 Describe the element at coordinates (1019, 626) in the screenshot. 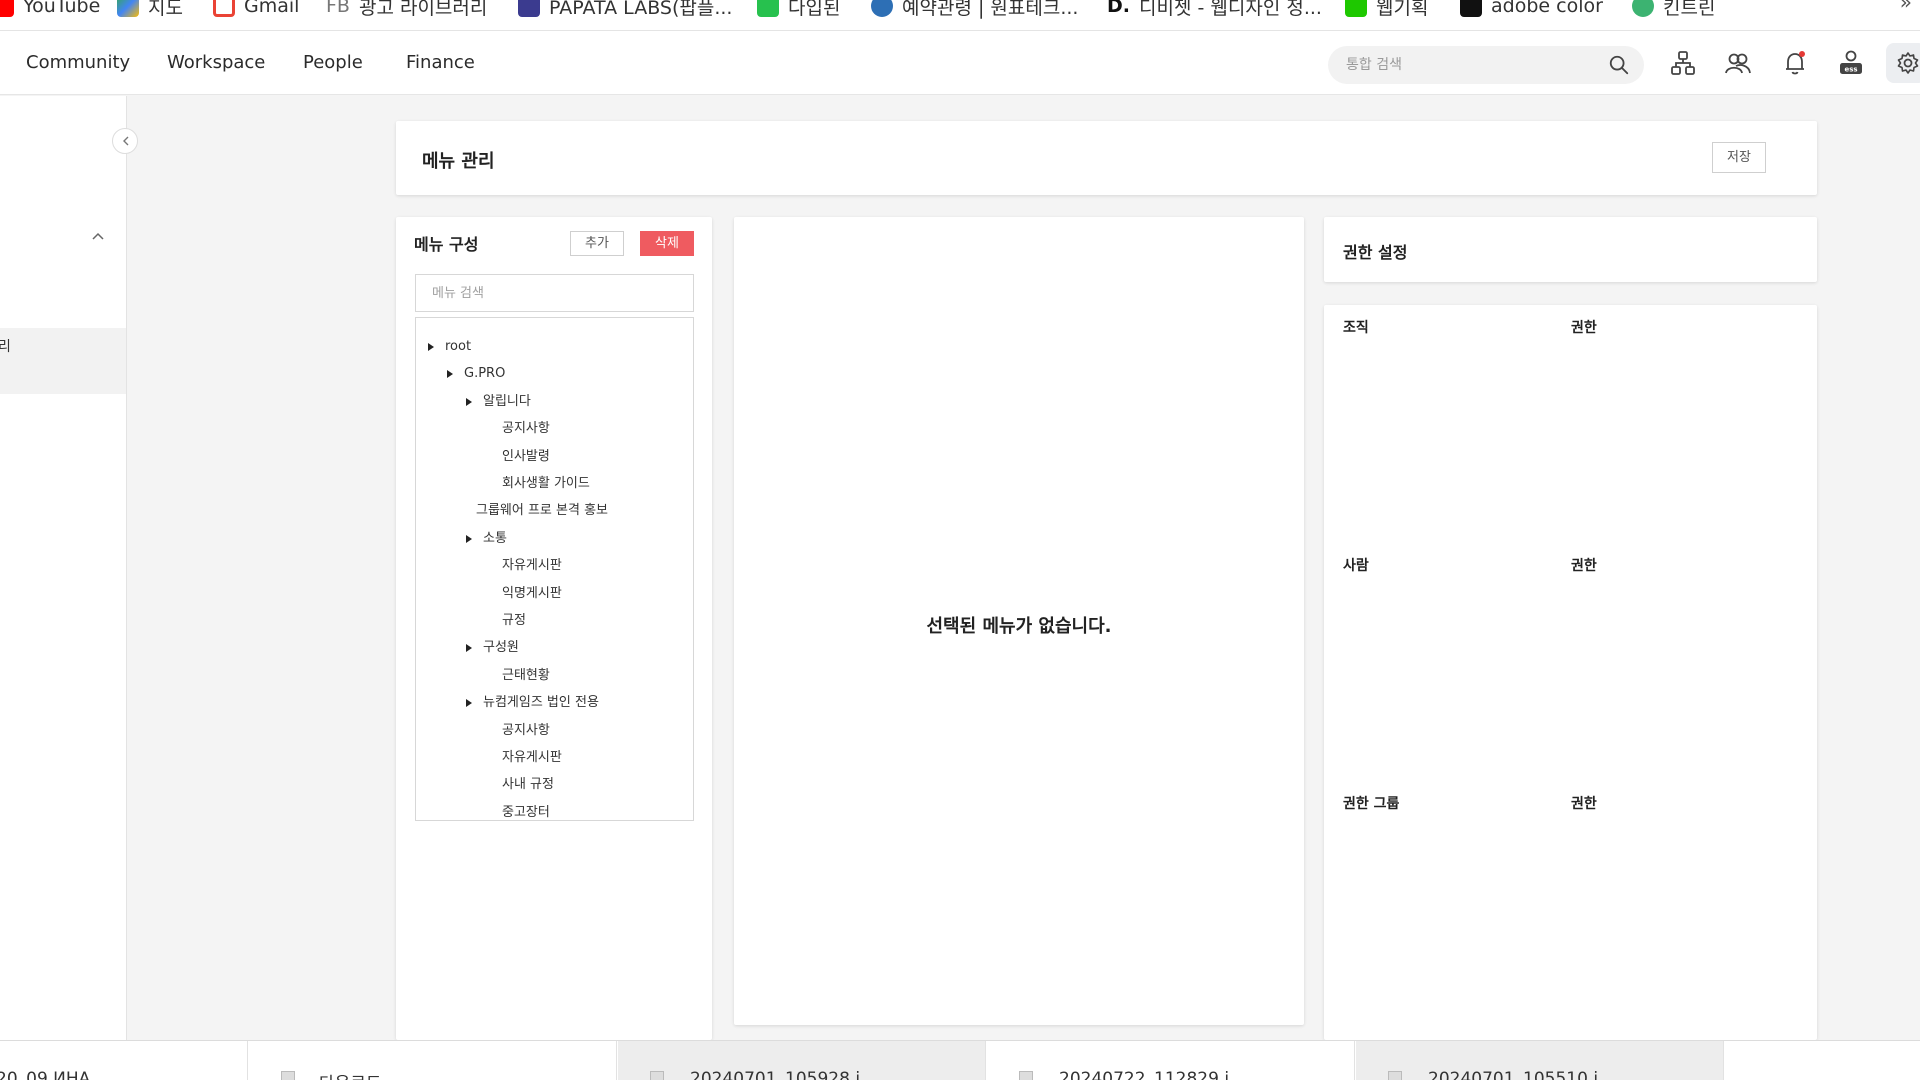

I see `empty-selection-message: 선택된 메뉴가 없습니다.` at that location.